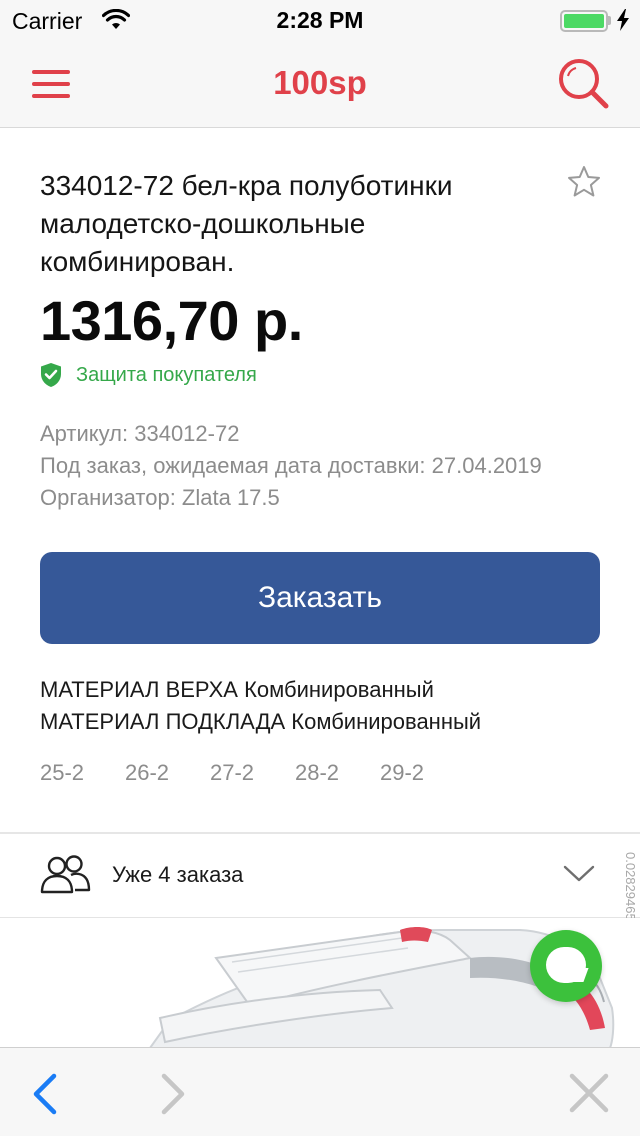  Describe the element at coordinates (171, 320) in the screenshot. I see `product-price: 1316,70 р.` at that location.